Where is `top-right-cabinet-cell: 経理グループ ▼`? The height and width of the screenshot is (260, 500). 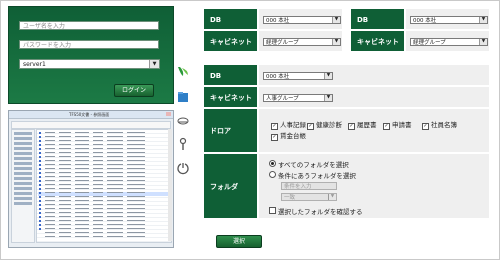 top-right-cabinet-cell: 経理グループ ▼ is located at coordinates (447, 41).